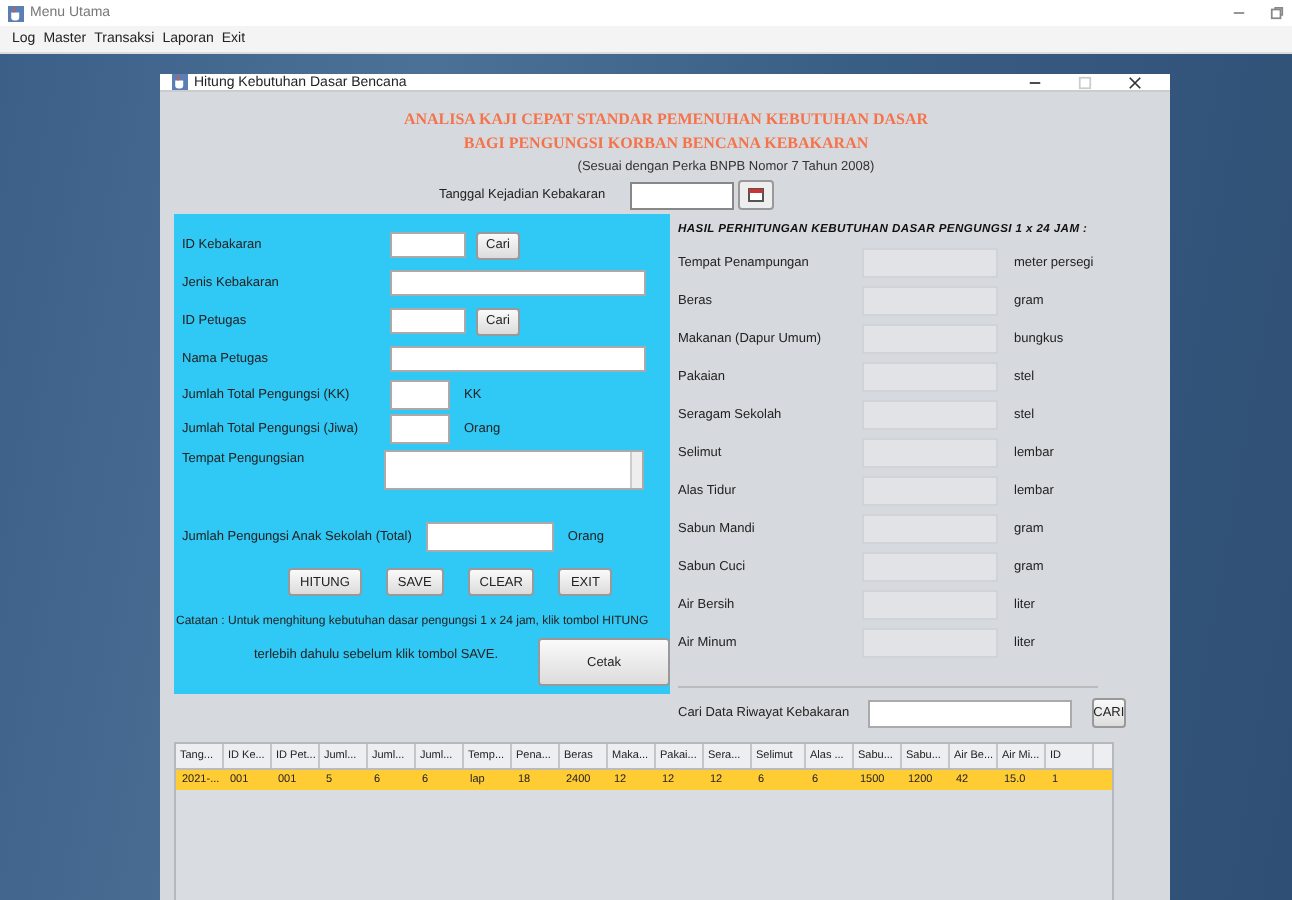 The height and width of the screenshot is (900, 1292). Describe the element at coordinates (1277, 13) in the screenshot. I see `restore-icon` at that location.